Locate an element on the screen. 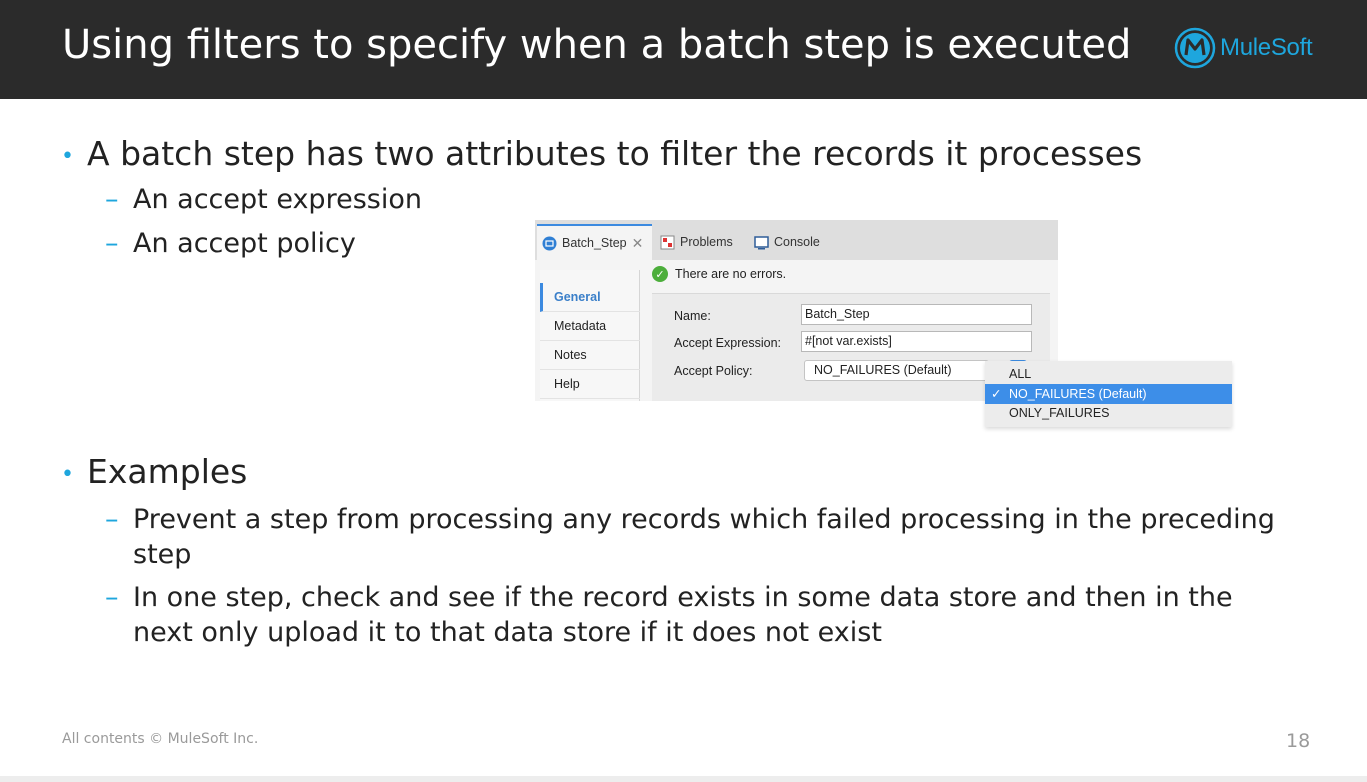 The image size is (1367, 782). accept-expression-field: #[not var.exists] is located at coordinates (916, 341).